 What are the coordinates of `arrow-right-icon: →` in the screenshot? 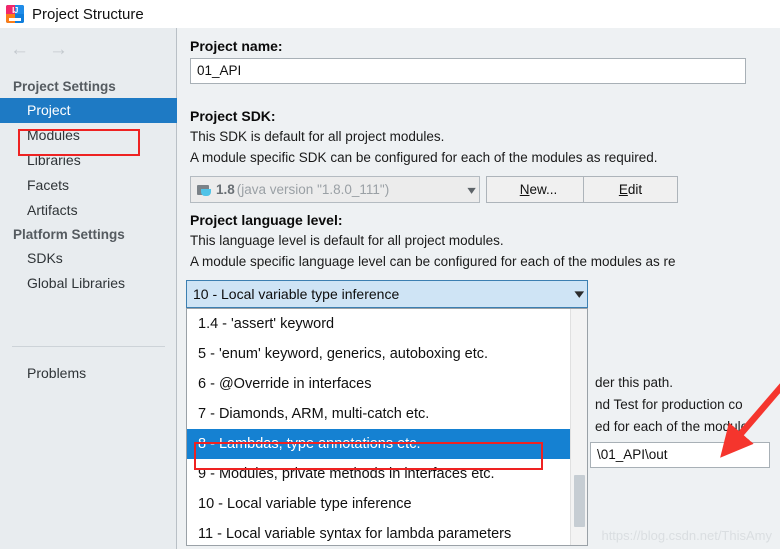 It's located at (58, 49).